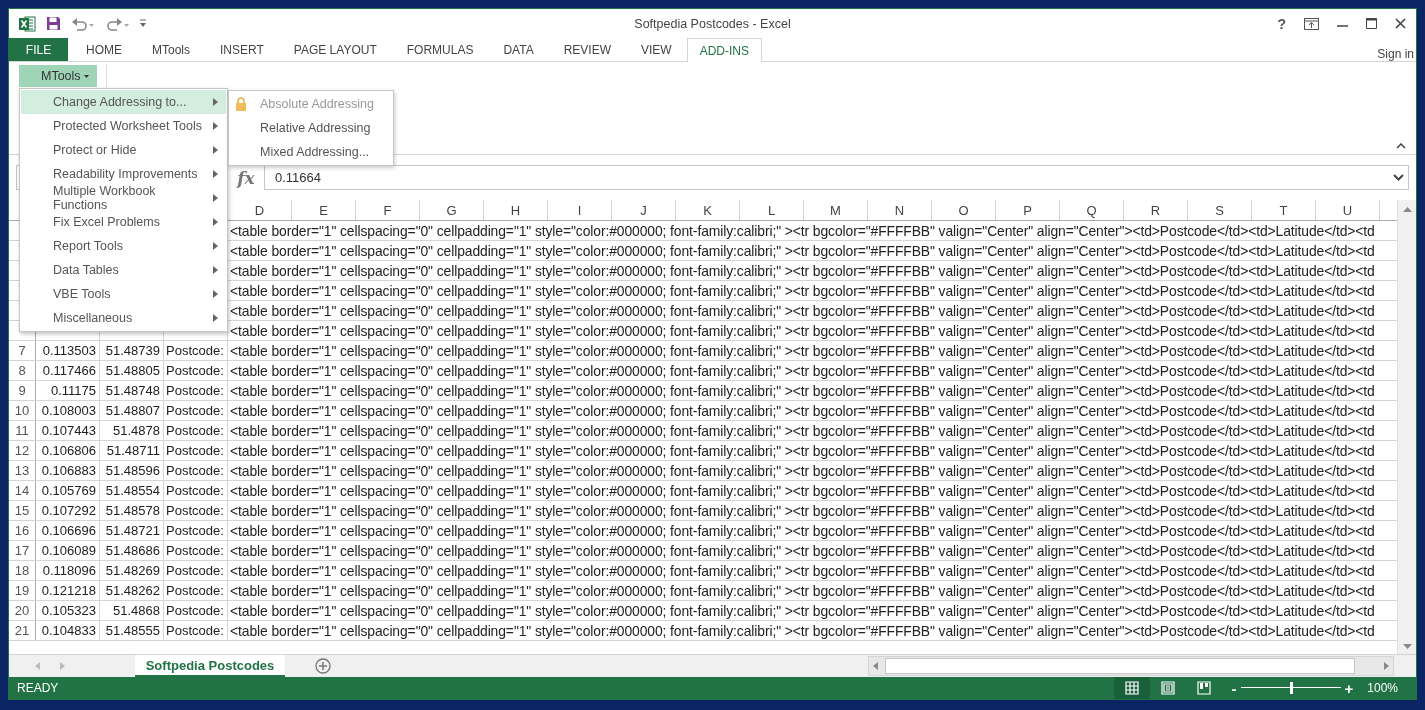 Image resolution: width=1425 pixels, height=710 pixels. I want to click on menu-item: Report Tools, so click(123, 246).